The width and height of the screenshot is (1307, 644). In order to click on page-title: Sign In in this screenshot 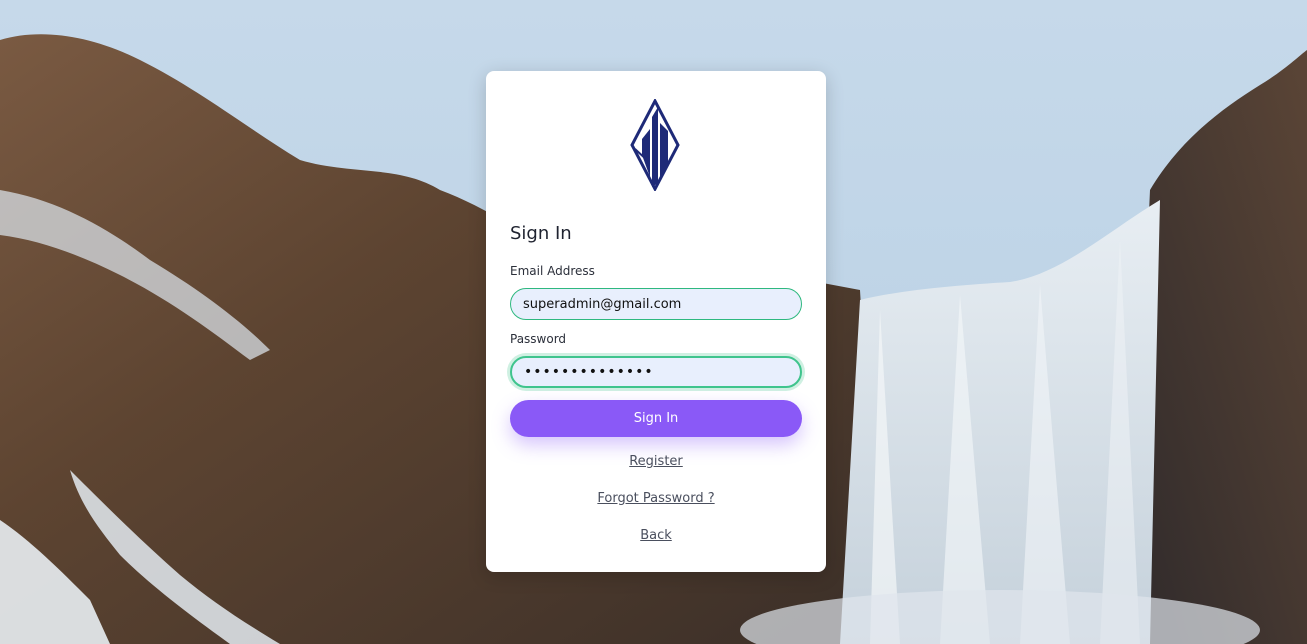, I will do `click(541, 233)`.